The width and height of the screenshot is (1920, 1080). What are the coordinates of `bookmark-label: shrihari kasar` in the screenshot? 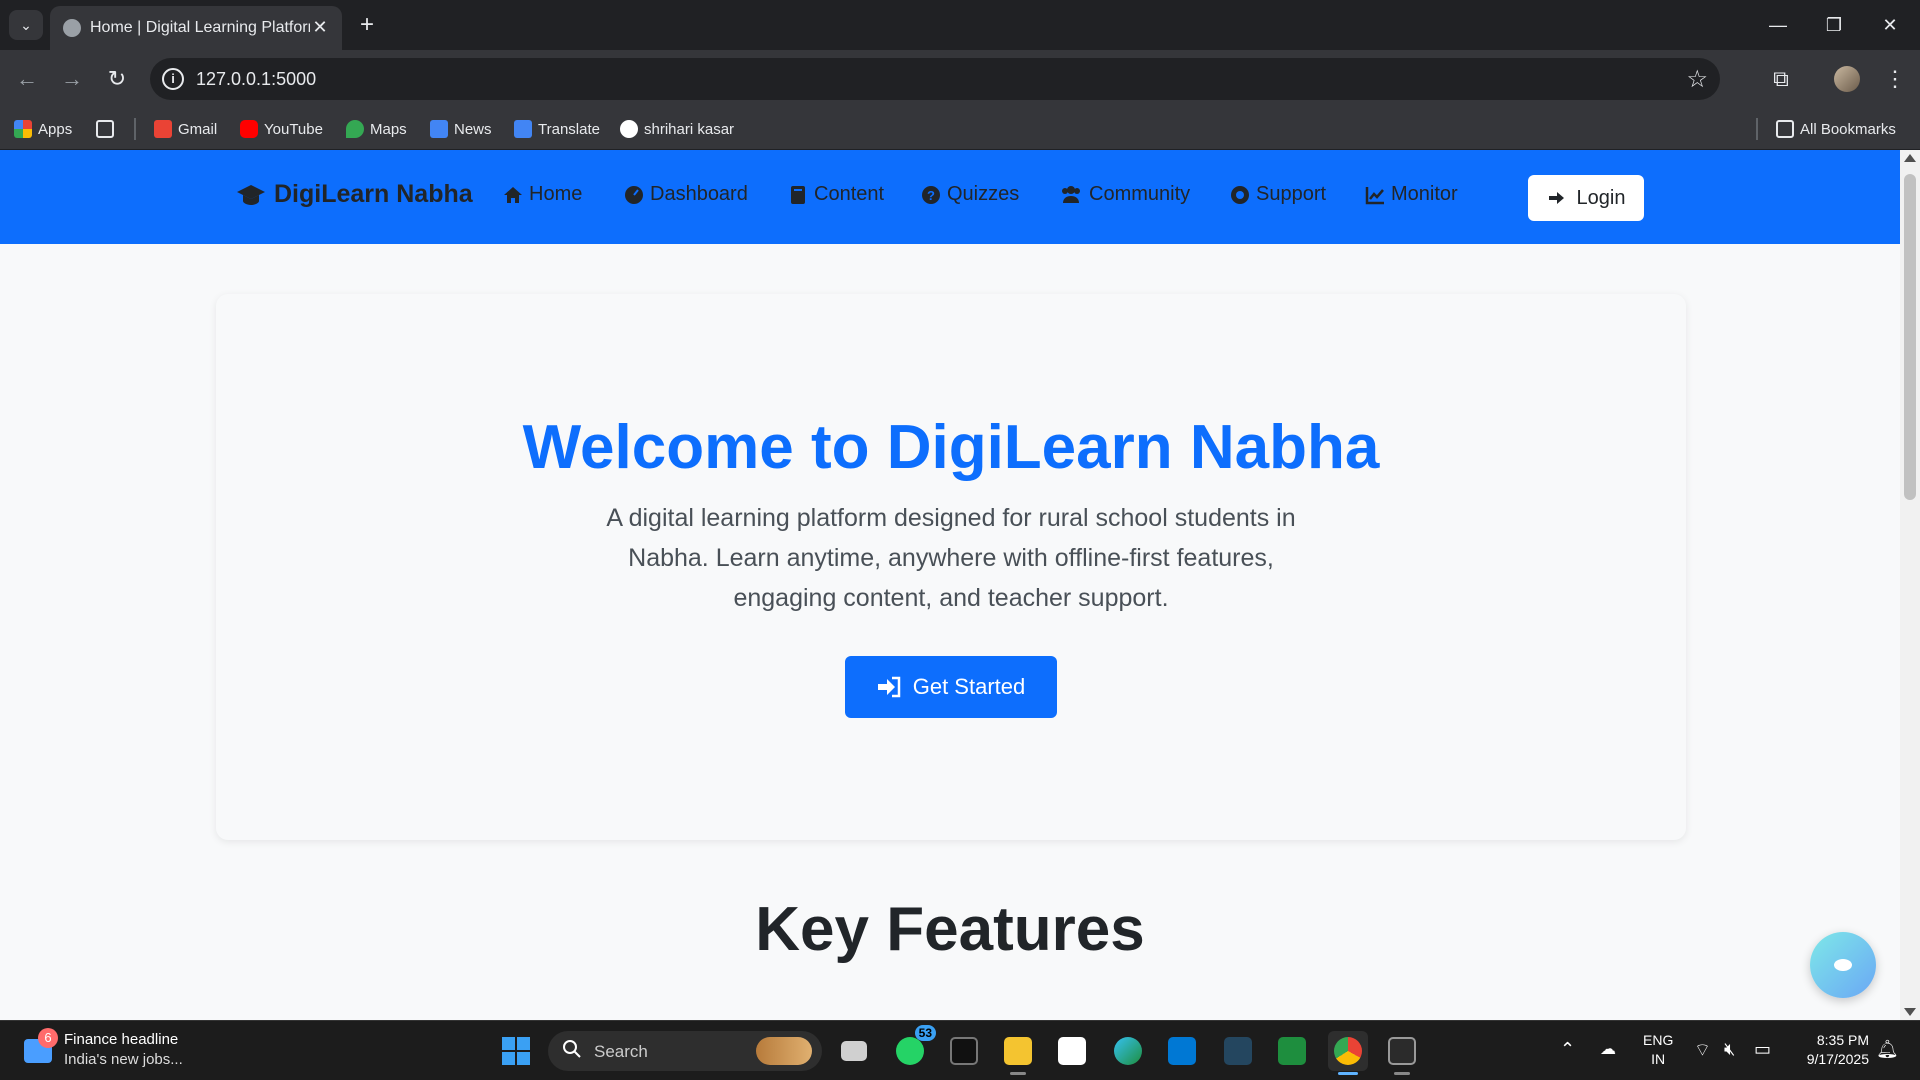 It's located at (689, 129).